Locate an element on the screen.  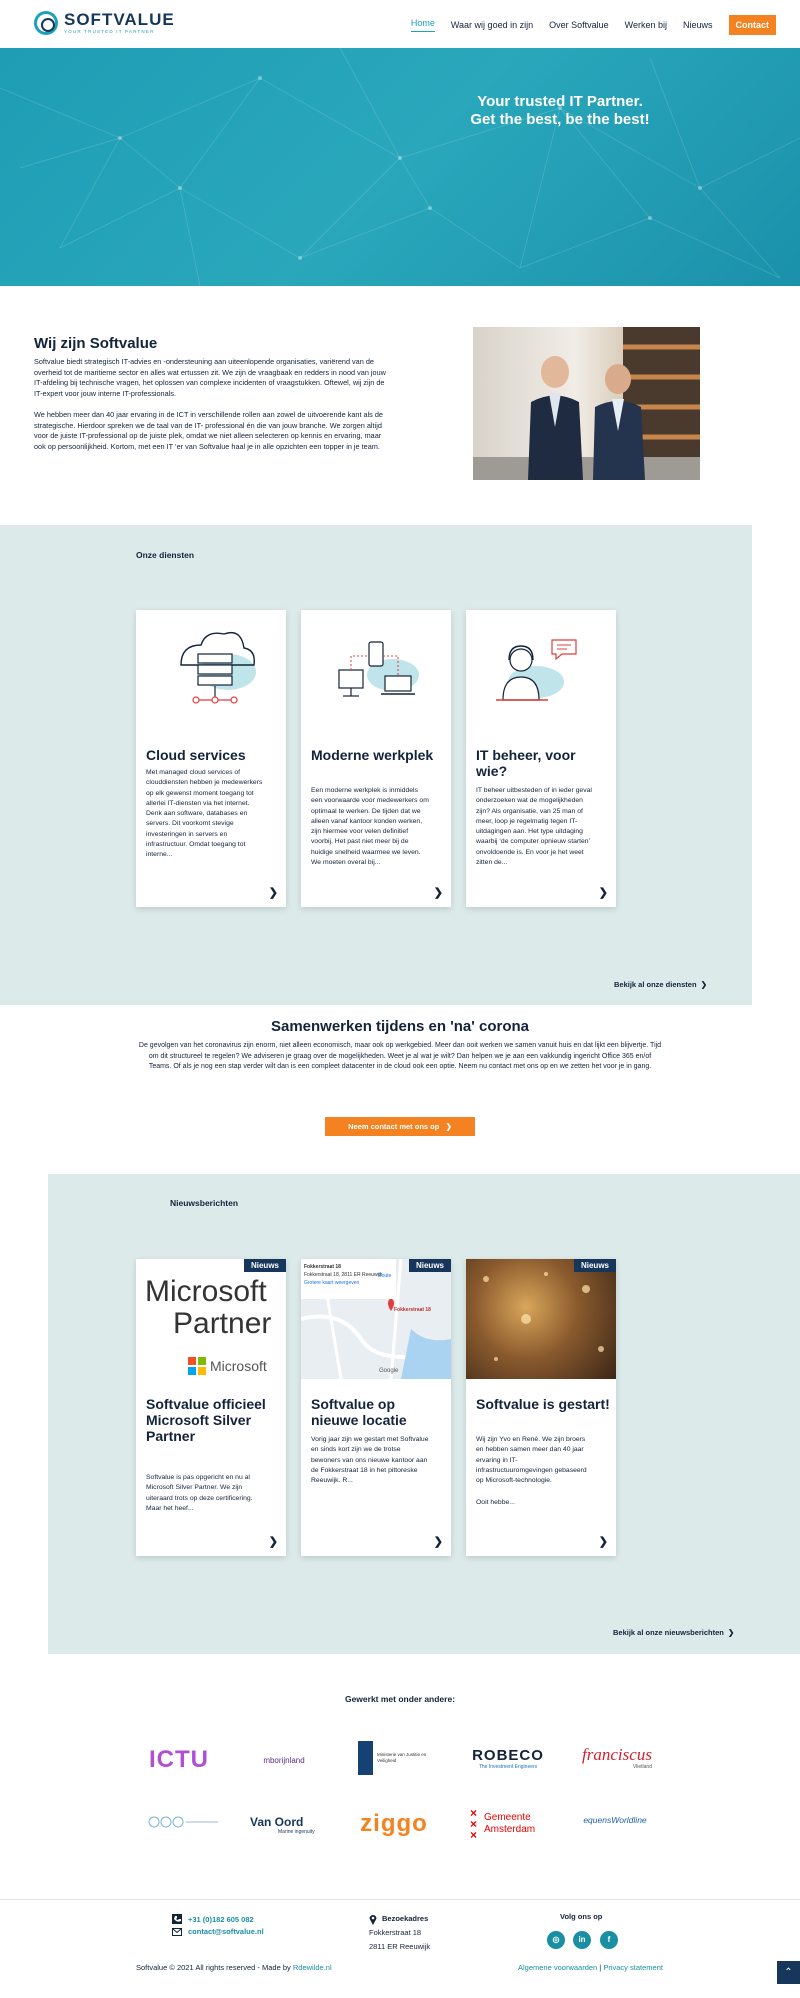
partner-logo-robeco: ROBECO The Investment Engineers is located at coordinates (508, 1759).